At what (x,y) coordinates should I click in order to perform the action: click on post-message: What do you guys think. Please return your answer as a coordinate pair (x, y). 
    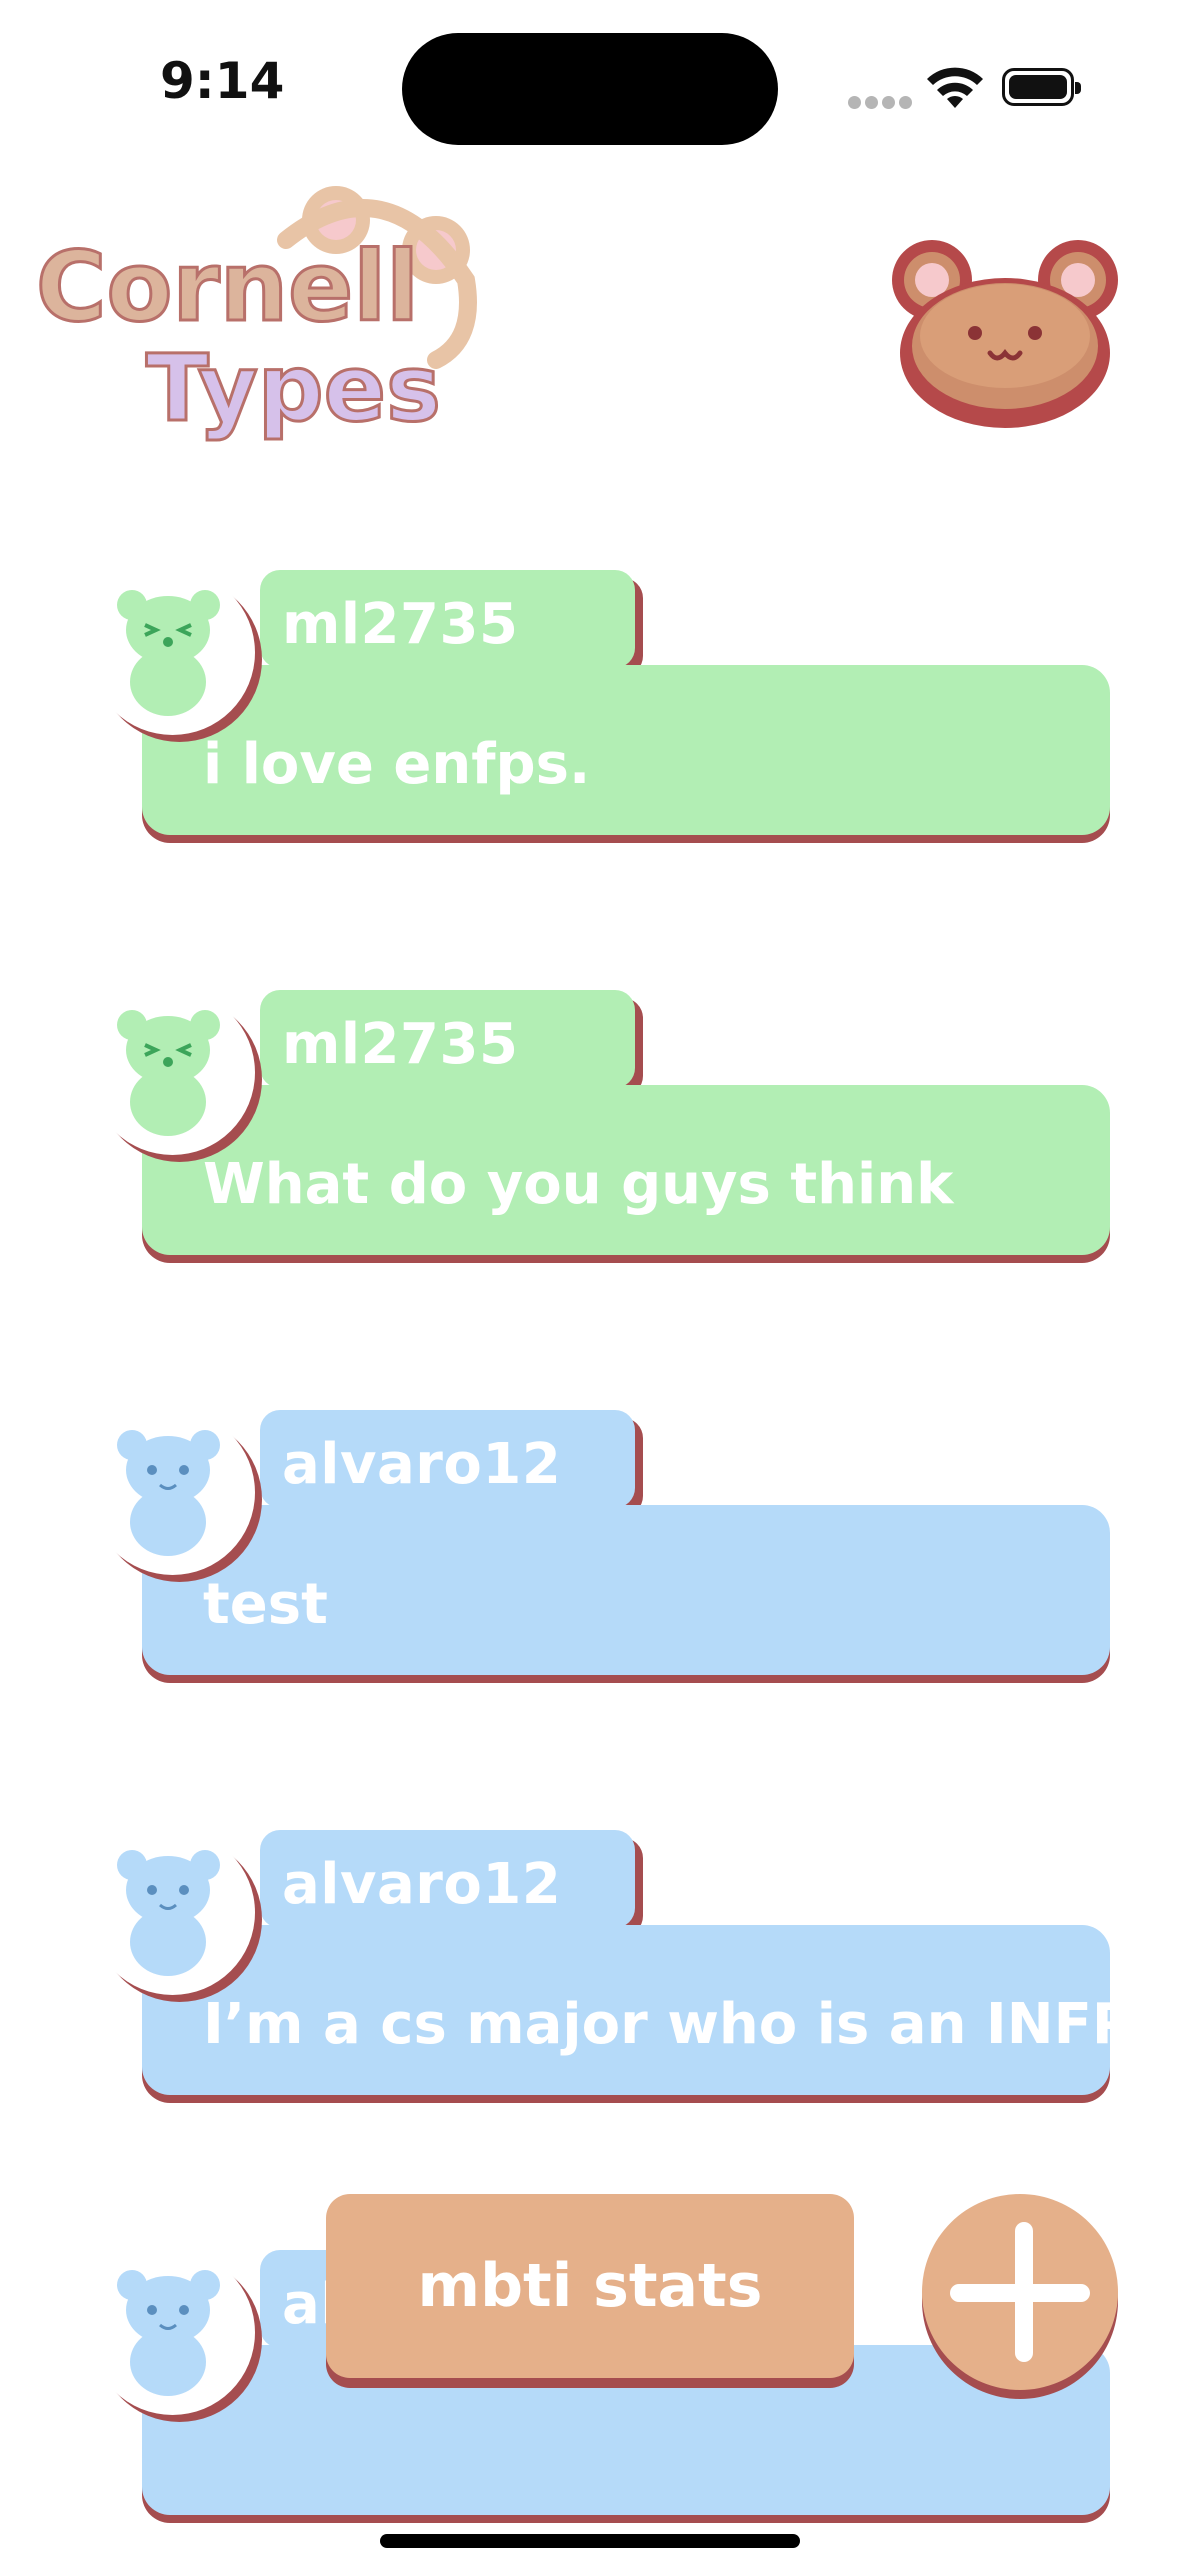
    Looking at the image, I should click on (578, 1184).